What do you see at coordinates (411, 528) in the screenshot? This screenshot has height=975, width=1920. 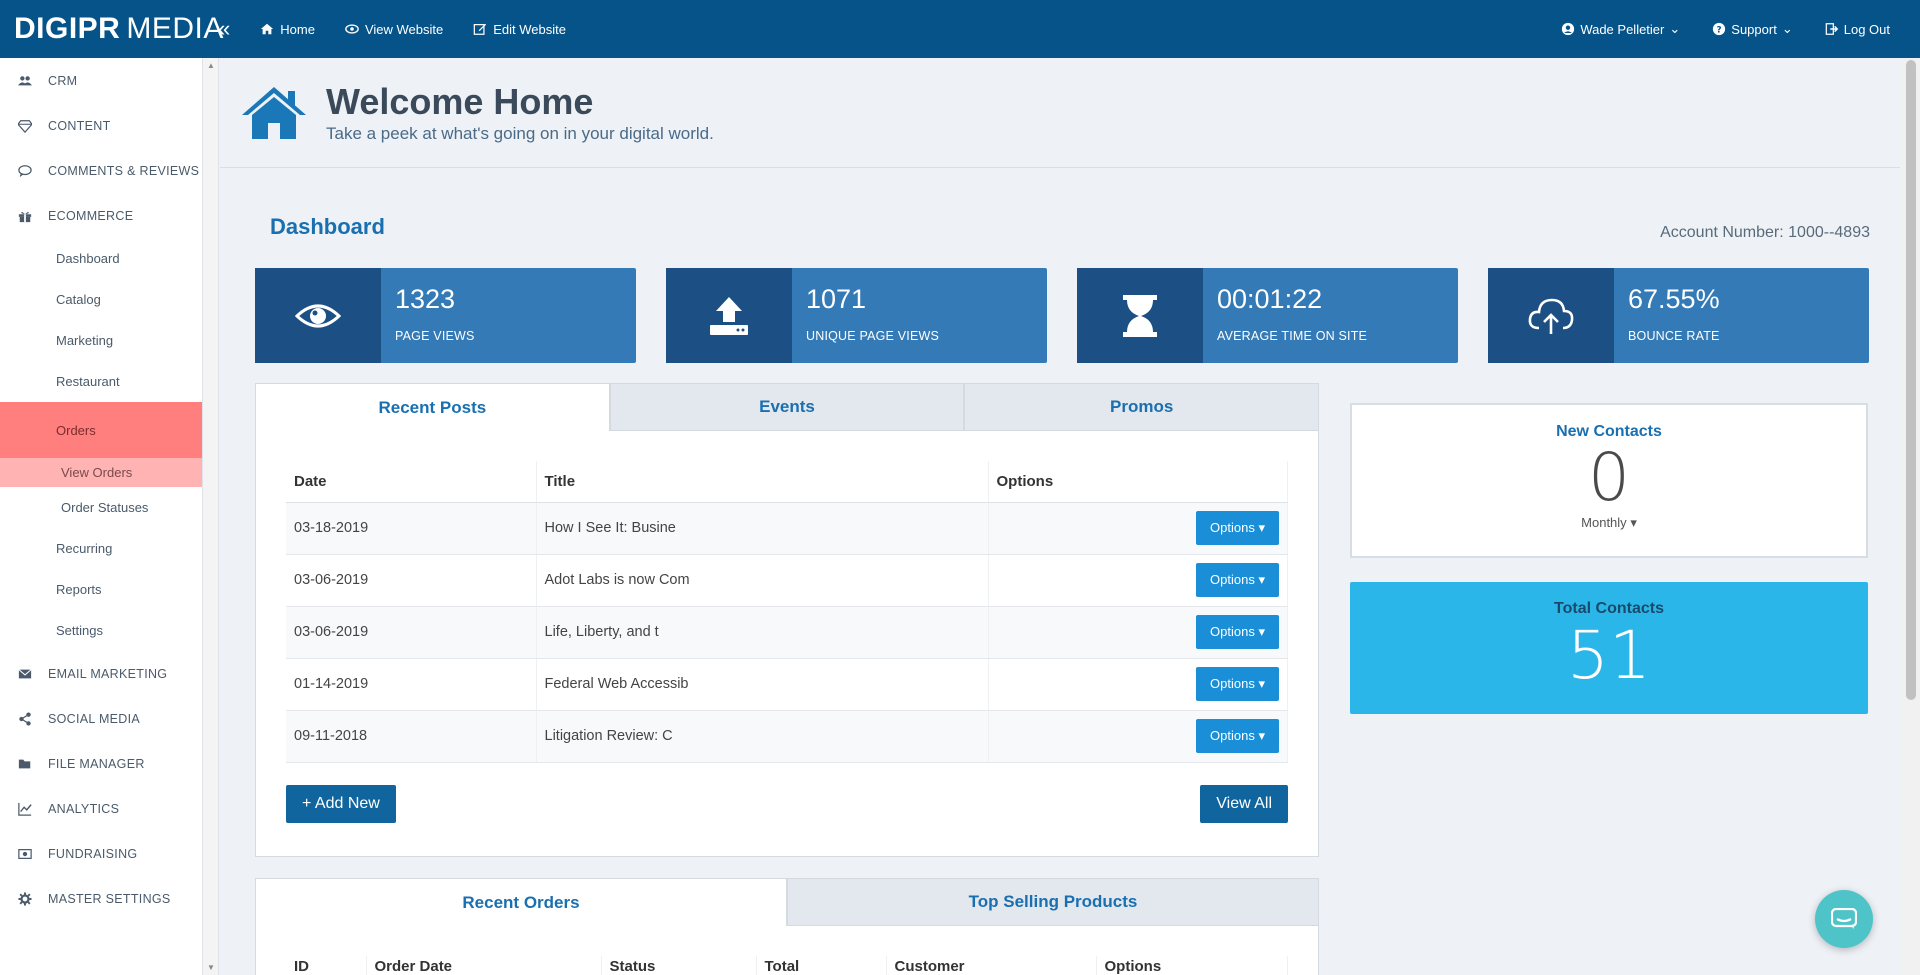 I see `post-date: 03-18-2019` at bounding box center [411, 528].